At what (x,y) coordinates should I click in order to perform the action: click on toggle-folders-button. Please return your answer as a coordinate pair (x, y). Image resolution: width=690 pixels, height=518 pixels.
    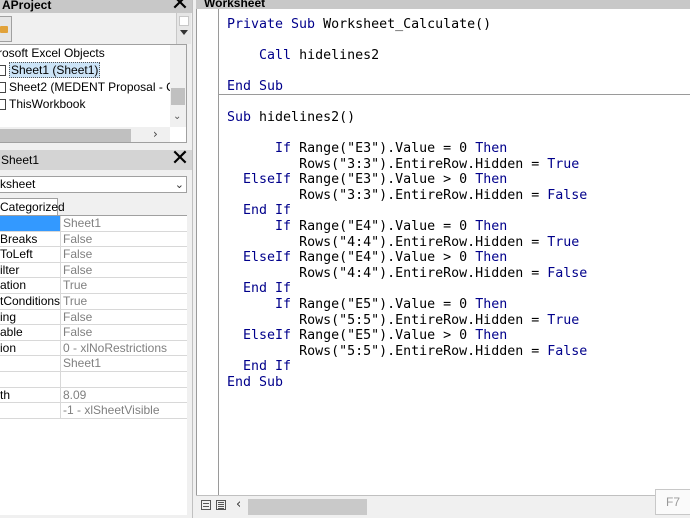
    Looking at the image, I should click on (6, 29).